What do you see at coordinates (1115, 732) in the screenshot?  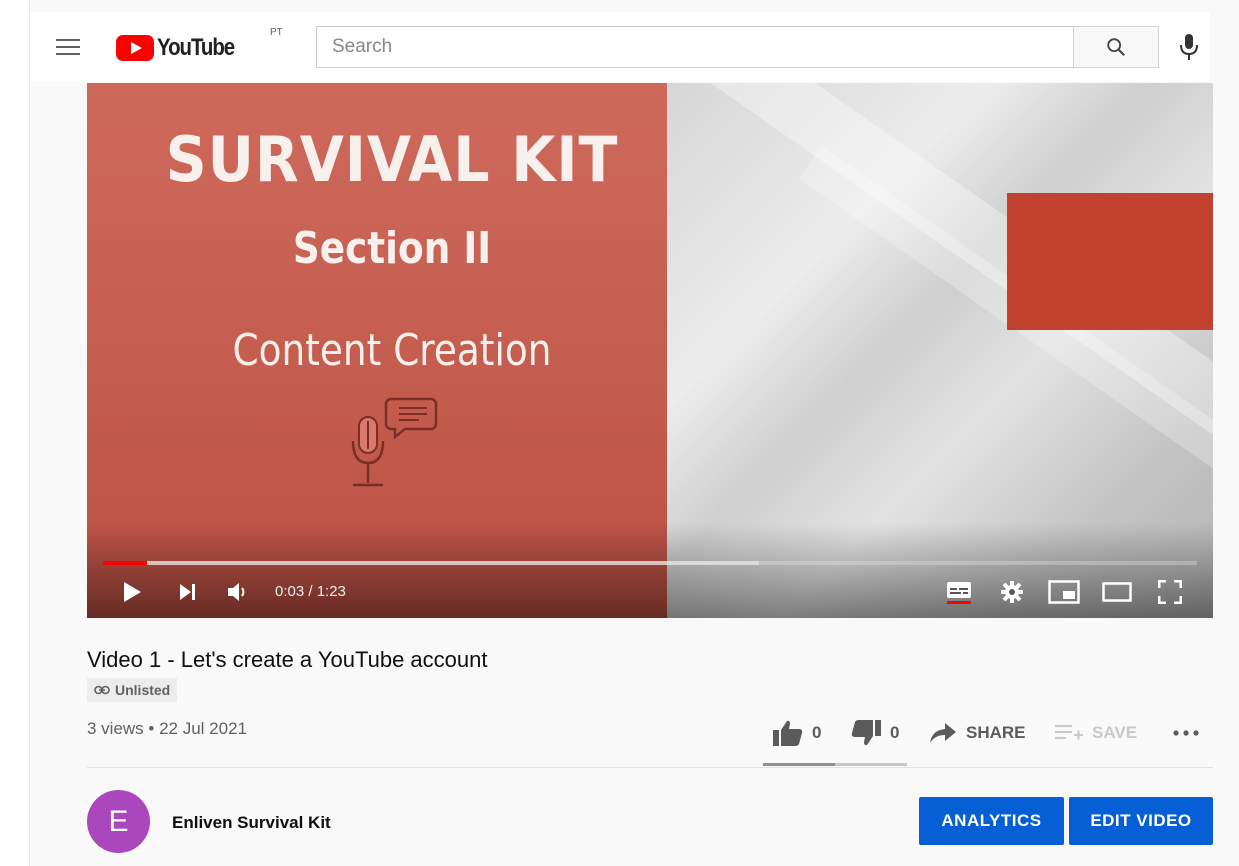 I see `save-label: SAVE` at bounding box center [1115, 732].